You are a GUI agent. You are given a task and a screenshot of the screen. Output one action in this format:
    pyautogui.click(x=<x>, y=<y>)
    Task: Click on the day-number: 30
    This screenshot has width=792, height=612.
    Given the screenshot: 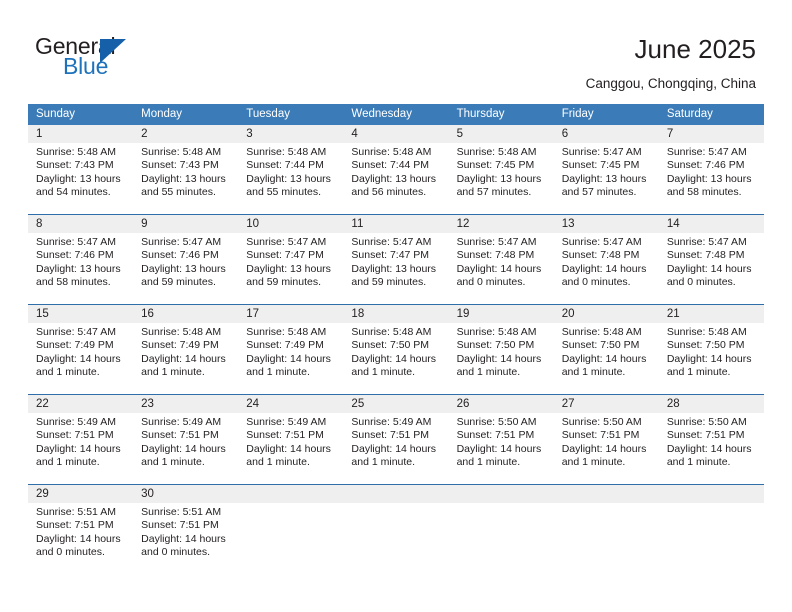 What is the action you would take?
    pyautogui.click(x=185, y=494)
    